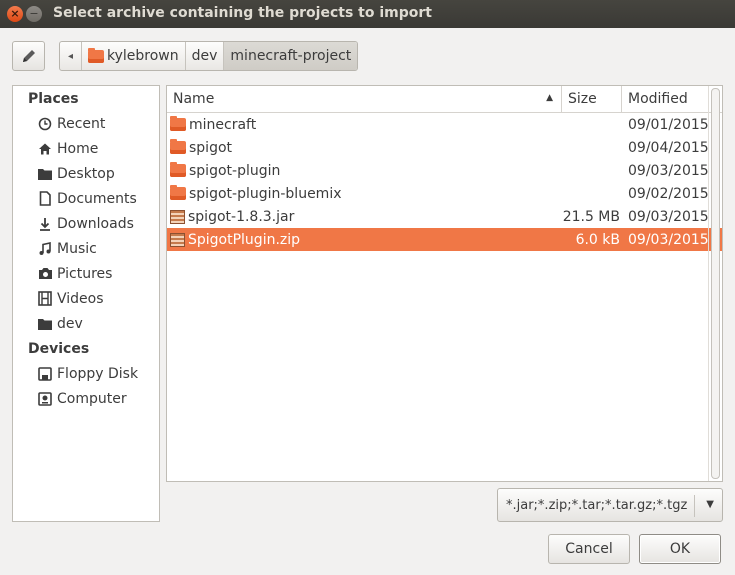 Image resolution: width=735 pixels, height=575 pixels. I want to click on column-header-label: Size, so click(582, 99).